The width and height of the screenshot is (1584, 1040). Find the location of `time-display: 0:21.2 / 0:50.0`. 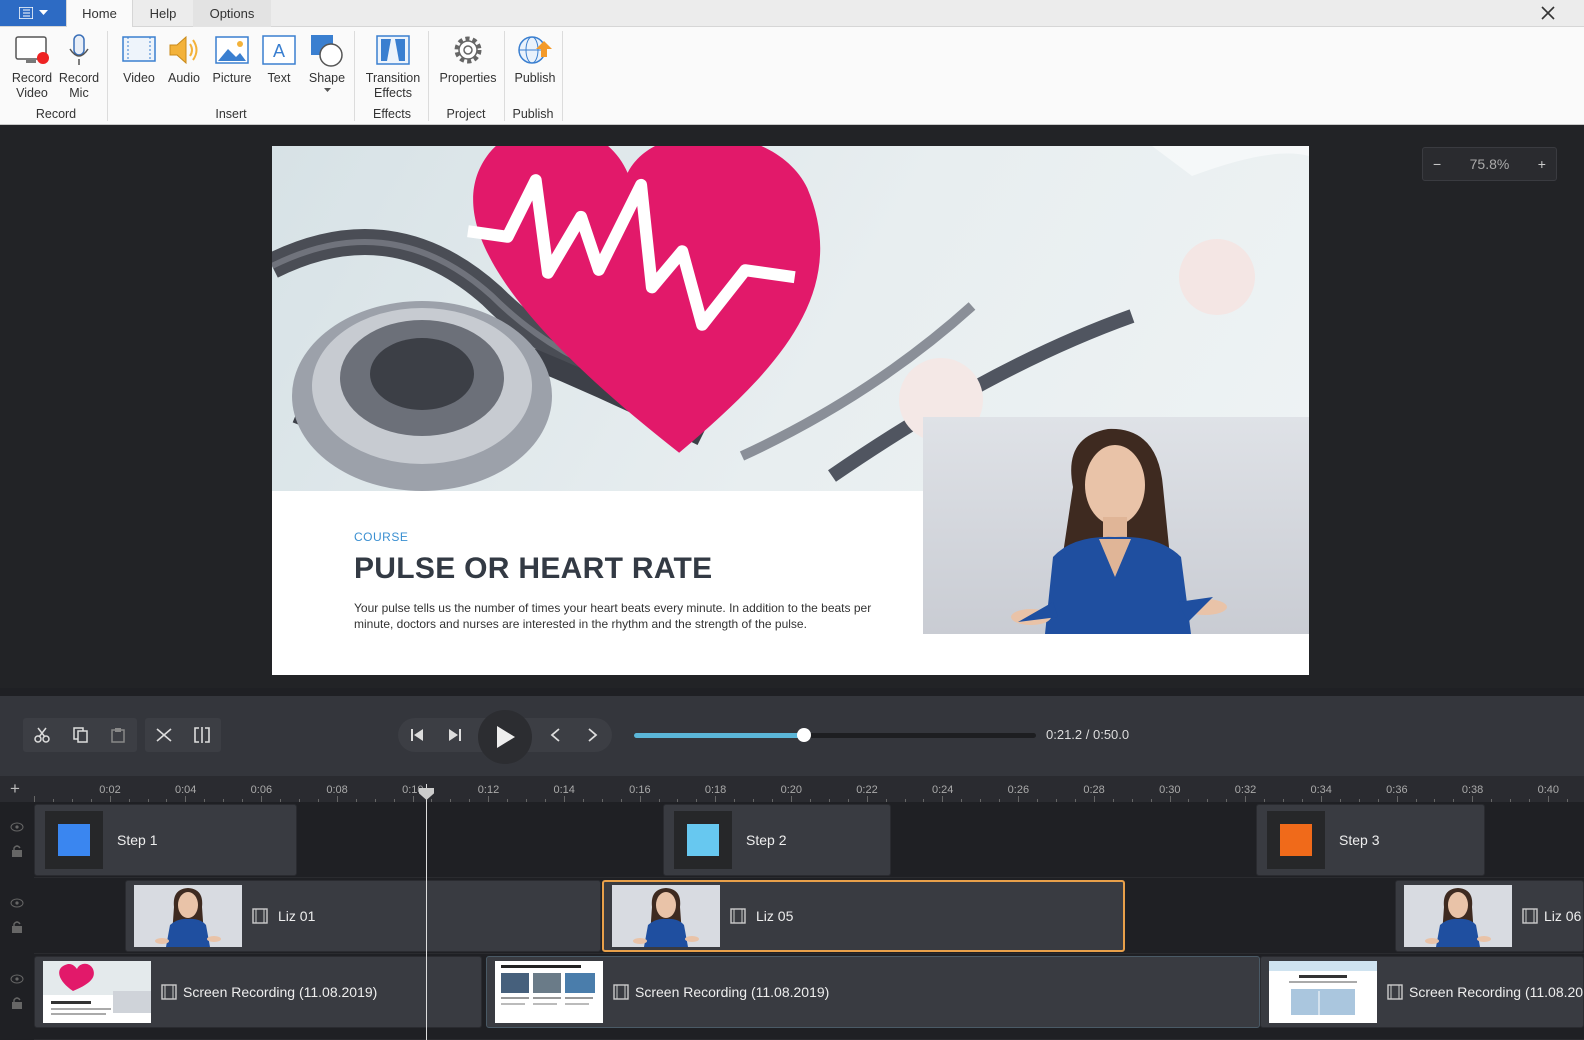

time-display: 0:21.2 / 0:50.0 is located at coordinates (1088, 734).